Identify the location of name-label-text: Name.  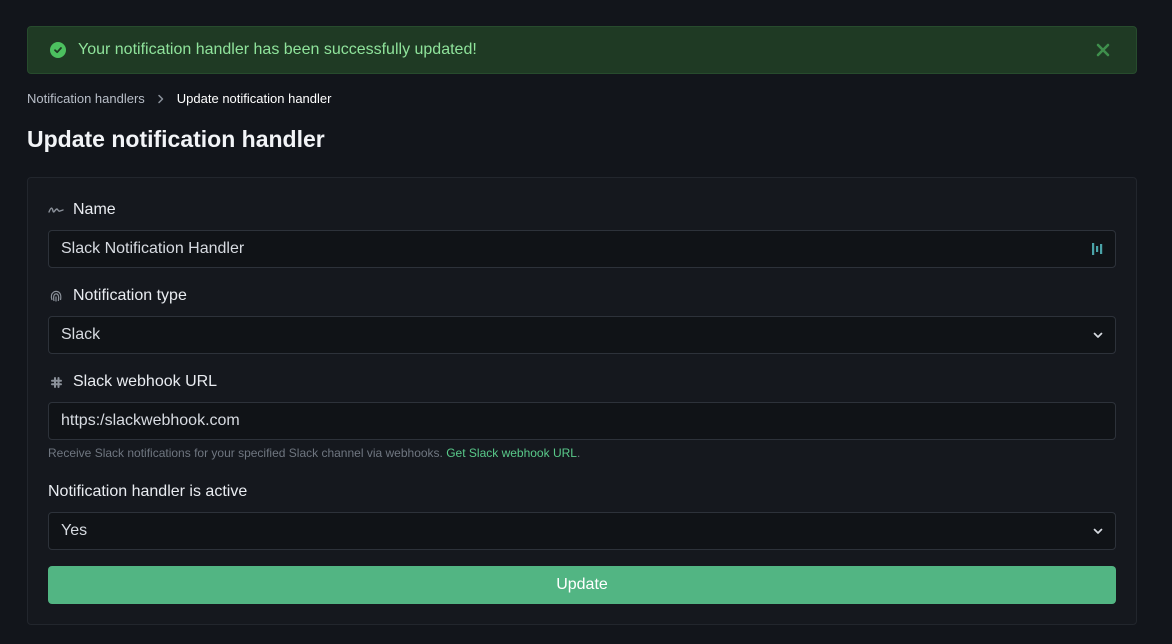
(94, 209).